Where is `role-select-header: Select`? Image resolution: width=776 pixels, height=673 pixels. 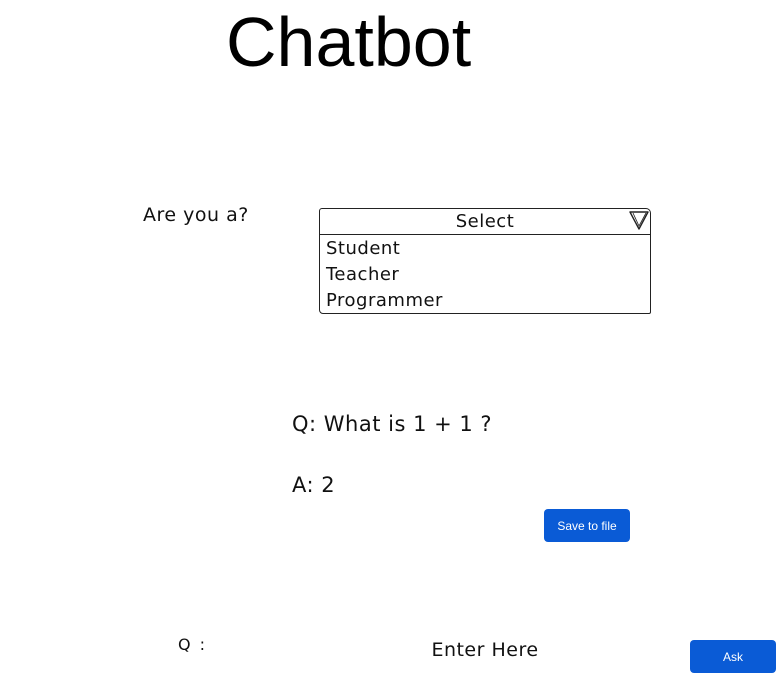 role-select-header: Select is located at coordinates (485, 222).